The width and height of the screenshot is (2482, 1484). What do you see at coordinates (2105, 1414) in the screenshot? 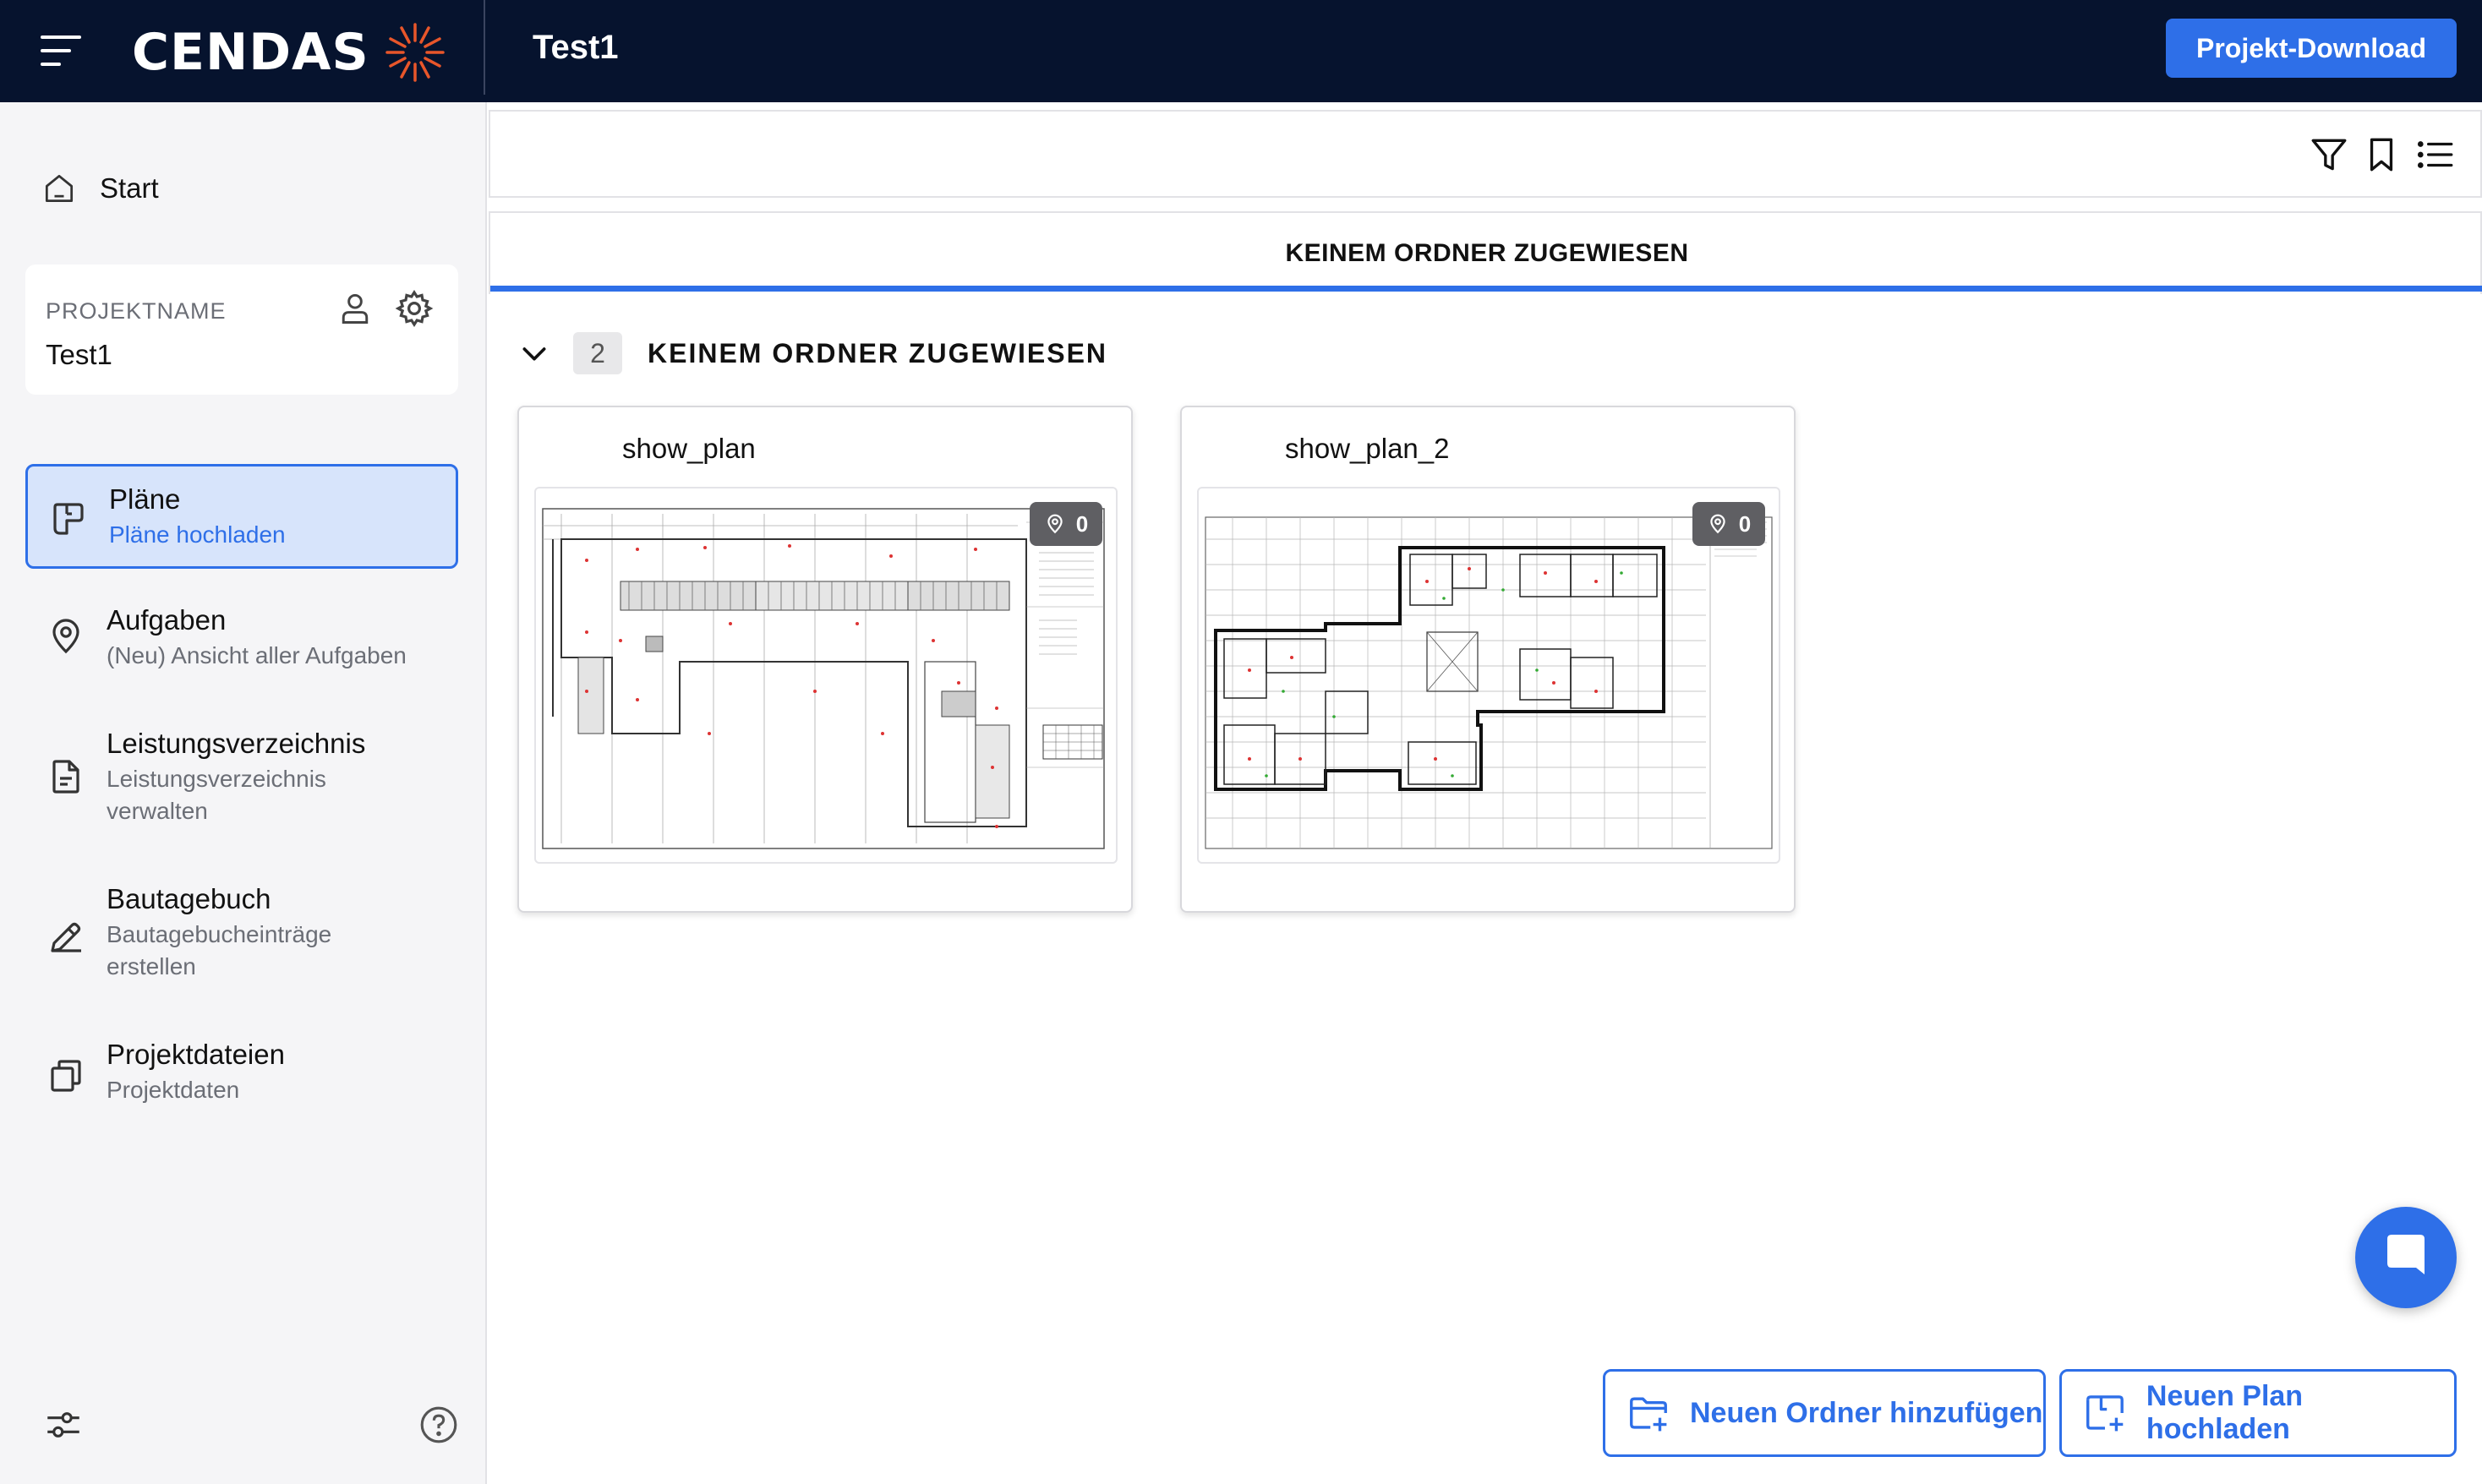
I see `plan-upload-icon` at bounding box center [2105, 1414].